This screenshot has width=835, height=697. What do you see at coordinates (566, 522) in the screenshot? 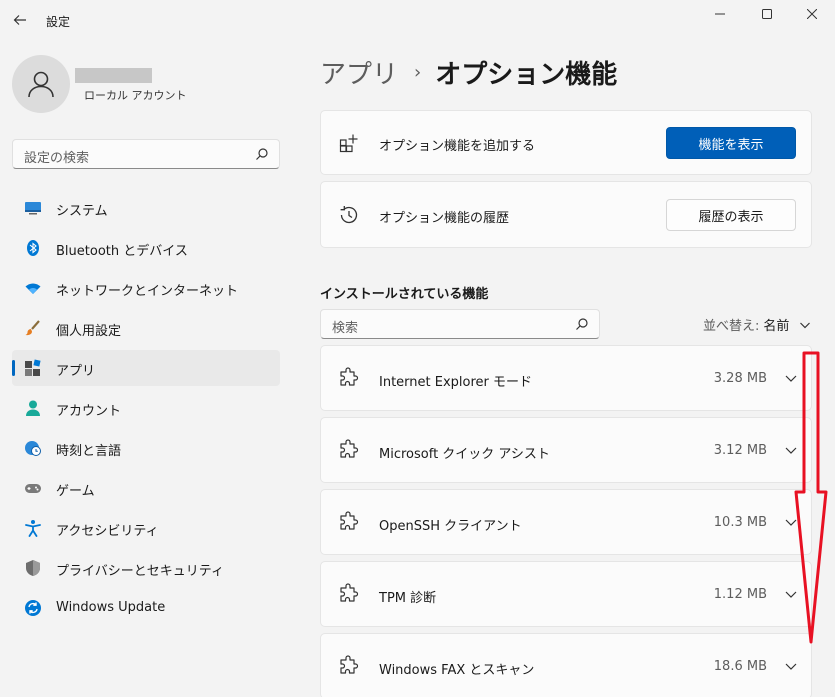
I see `feature-row-openssh-client: OpenSSH クライアント 10.3 MB` at bounding box center [566, 522].